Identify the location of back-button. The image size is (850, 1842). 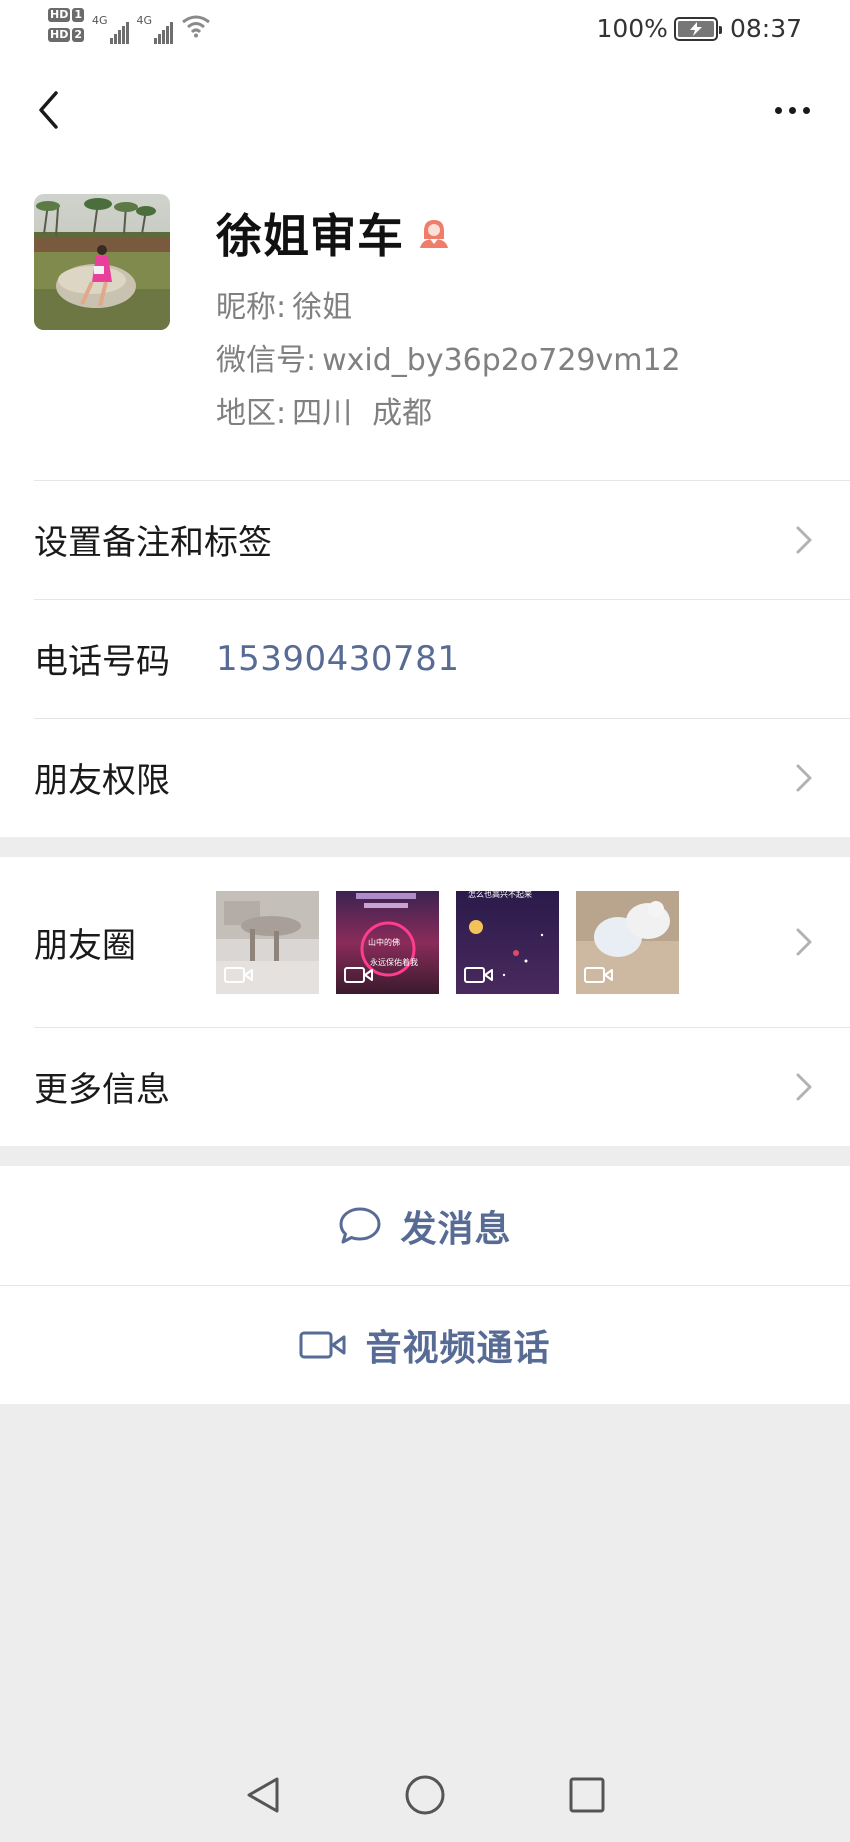
(48, 110).